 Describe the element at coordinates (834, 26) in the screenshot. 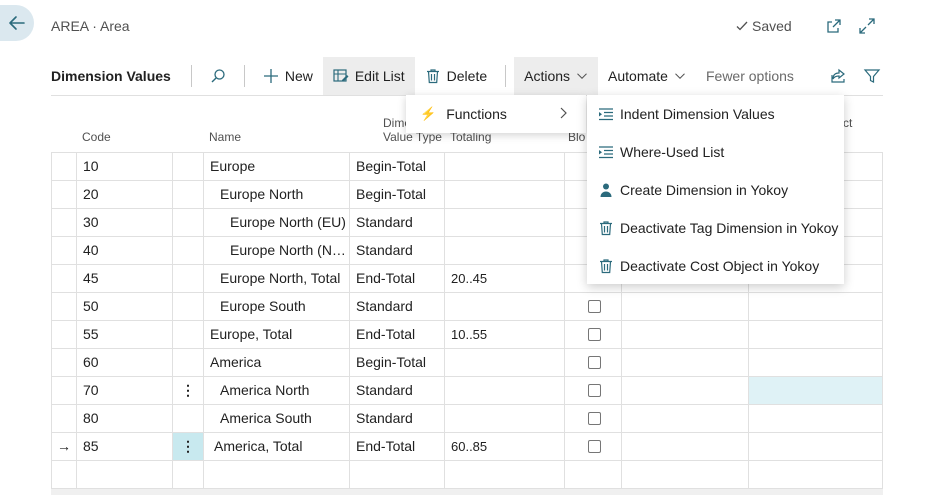

I see `open-new-window-button` at that location.